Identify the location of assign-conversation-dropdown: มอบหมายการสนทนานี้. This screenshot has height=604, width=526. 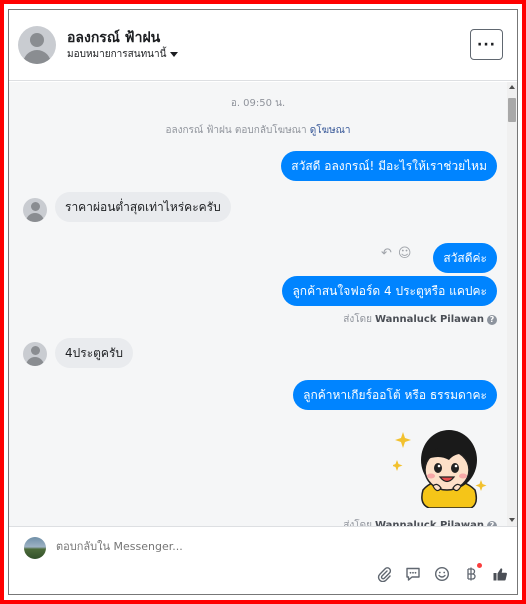
(123, 54).